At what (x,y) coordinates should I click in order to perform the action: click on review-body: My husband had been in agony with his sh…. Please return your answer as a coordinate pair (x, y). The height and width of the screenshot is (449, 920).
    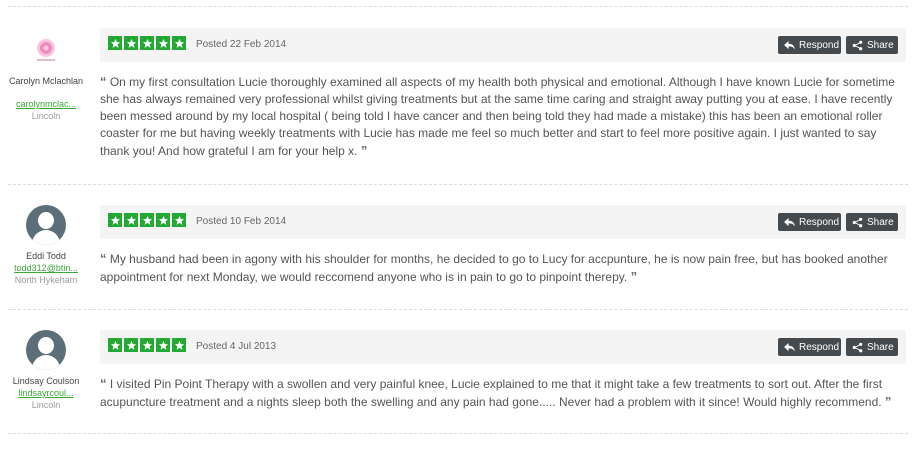
    Looking at the image, I should click on (494, 268).